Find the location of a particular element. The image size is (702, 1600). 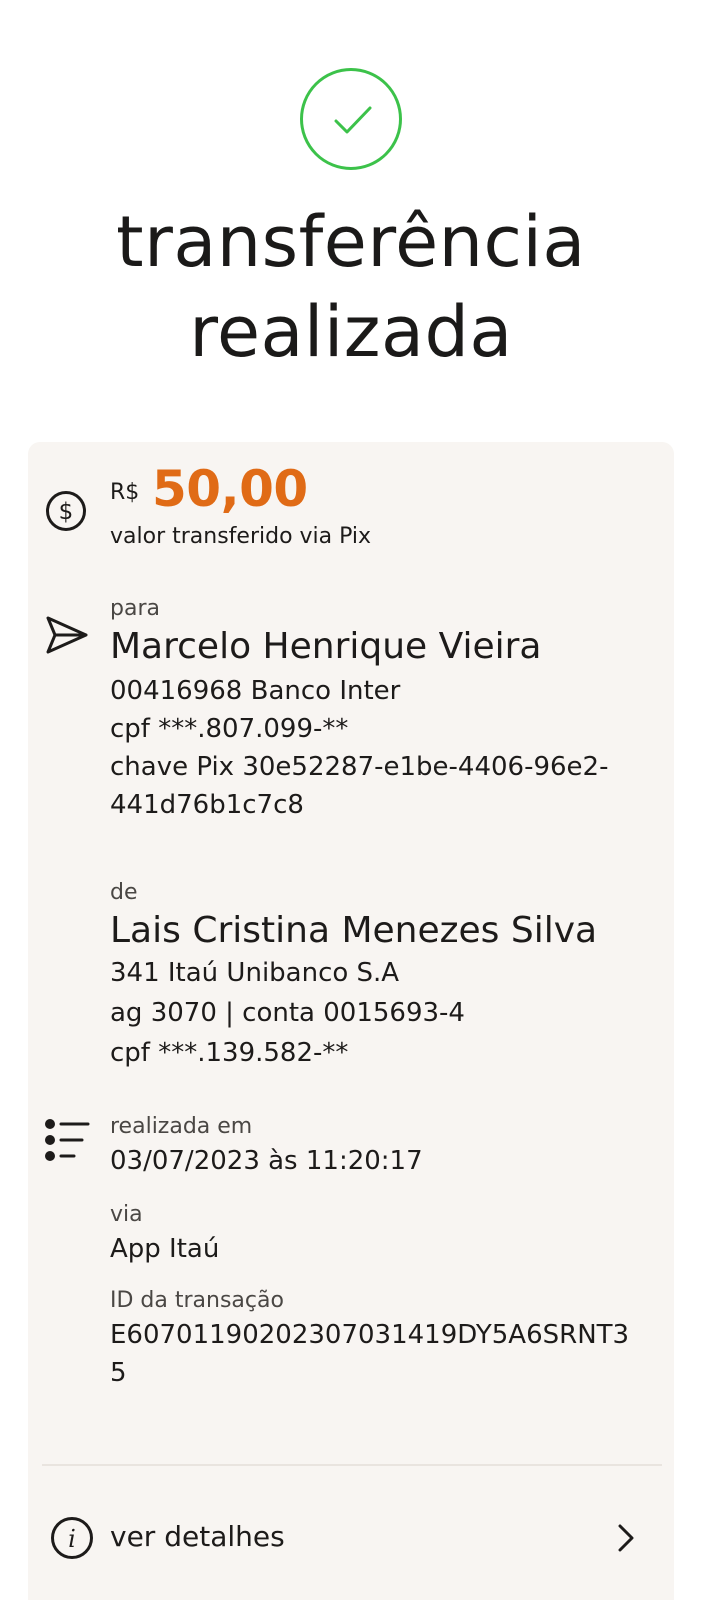

recipient-pix-key-line2: 441d76b1c7c8 is located at coordinates (207, 805).